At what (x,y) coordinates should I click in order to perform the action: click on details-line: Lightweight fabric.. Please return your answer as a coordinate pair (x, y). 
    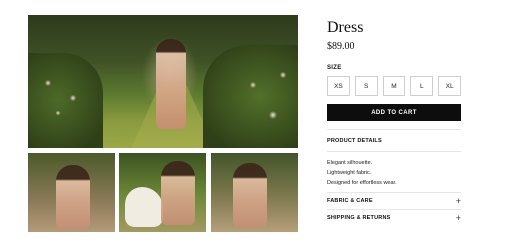
    Looking at the image, I should click on (349, 173).